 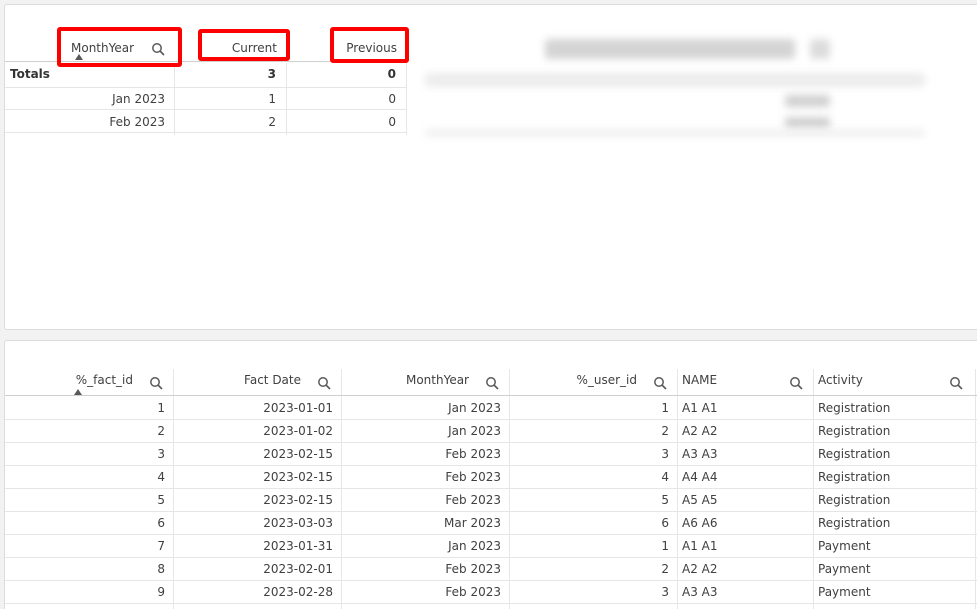 What do you see at coordinates (392, 122) in the screenshot?
I see `cell-previous: 0` at bounding box center [392, 122].